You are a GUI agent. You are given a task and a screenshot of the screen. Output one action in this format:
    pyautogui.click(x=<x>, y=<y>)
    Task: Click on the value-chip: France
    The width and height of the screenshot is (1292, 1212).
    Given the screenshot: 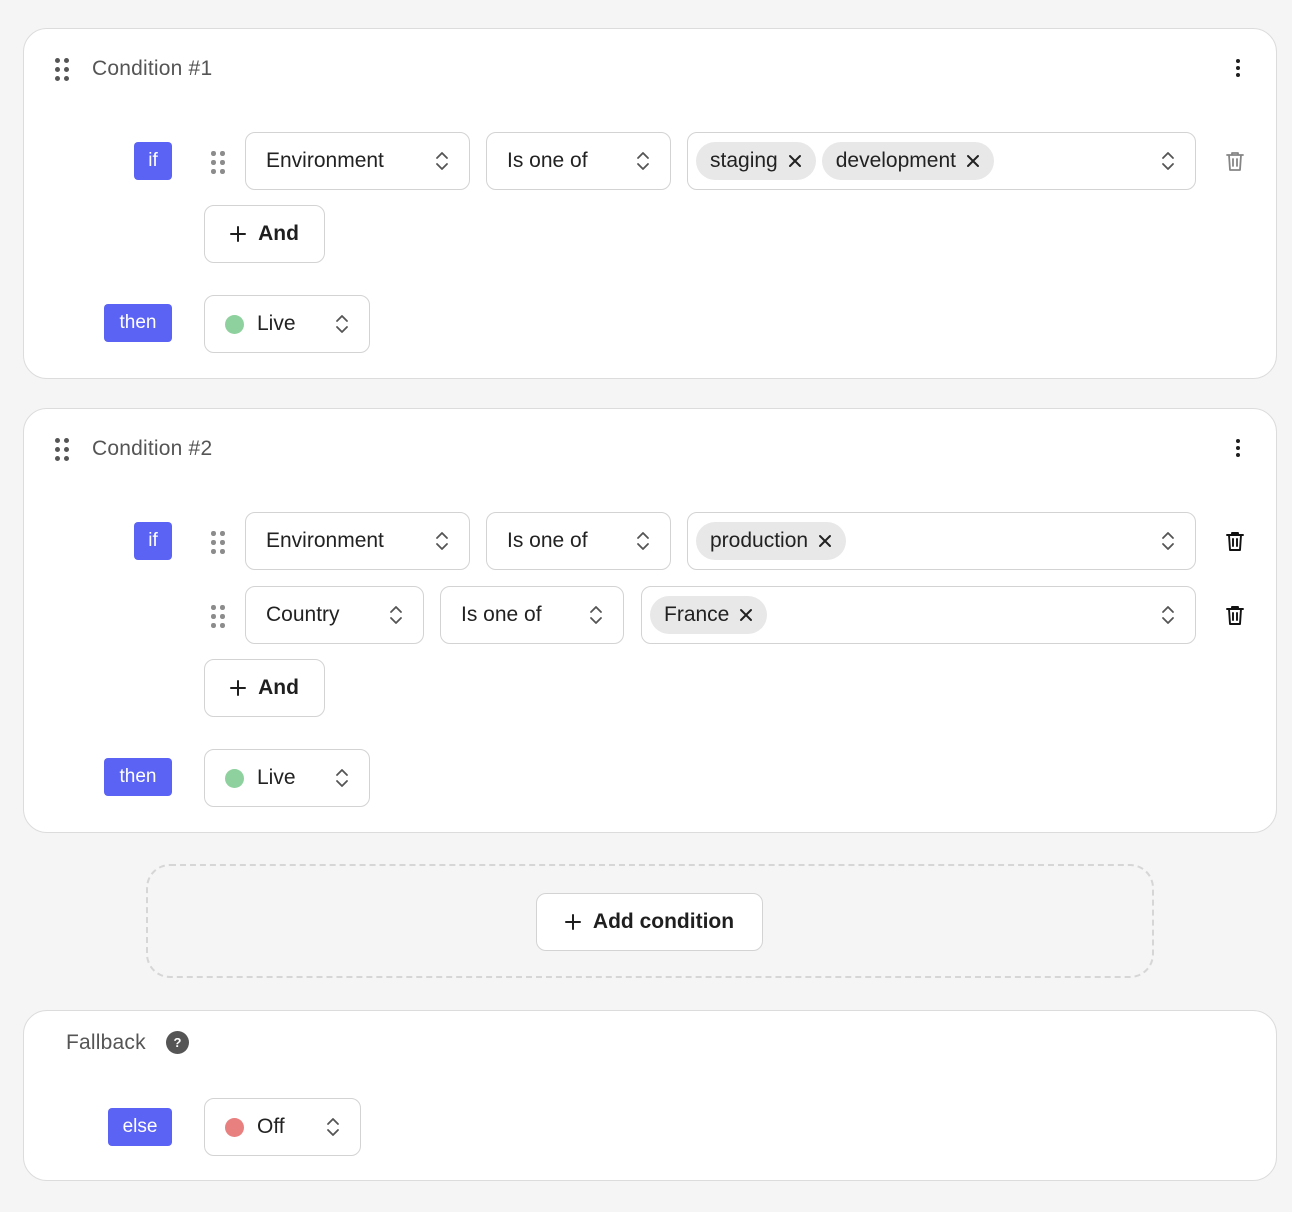 What is the action you would take?
    pyautogui.click(x=709, y=615)
    